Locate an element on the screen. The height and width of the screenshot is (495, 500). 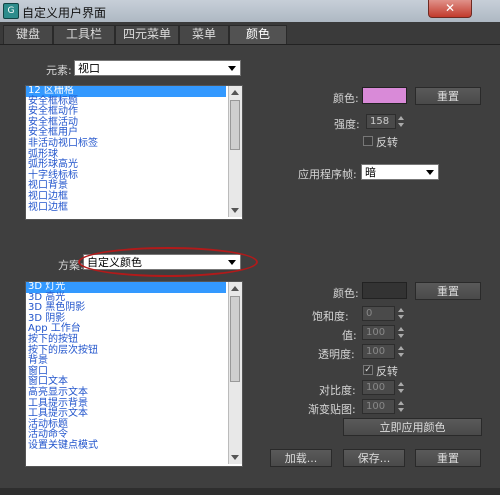
intensity-spinner: 158 is located at coordinates (387, 121).